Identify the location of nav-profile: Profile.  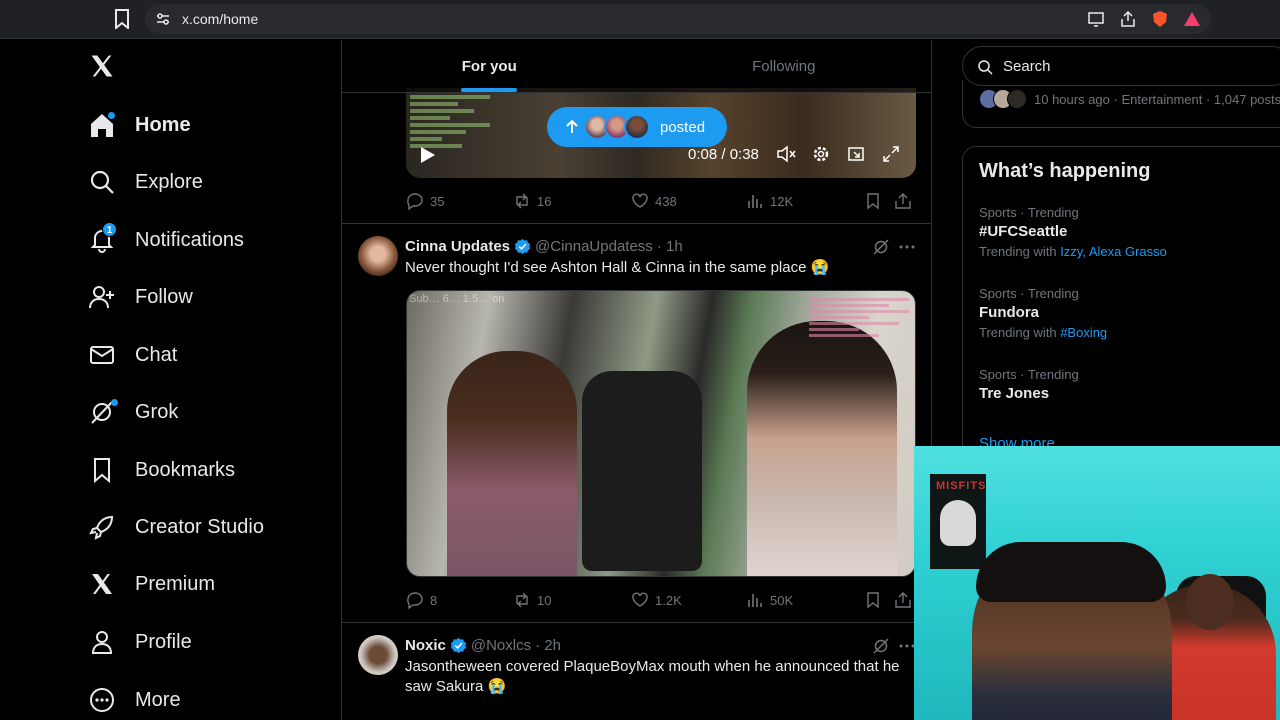
(140, 642).